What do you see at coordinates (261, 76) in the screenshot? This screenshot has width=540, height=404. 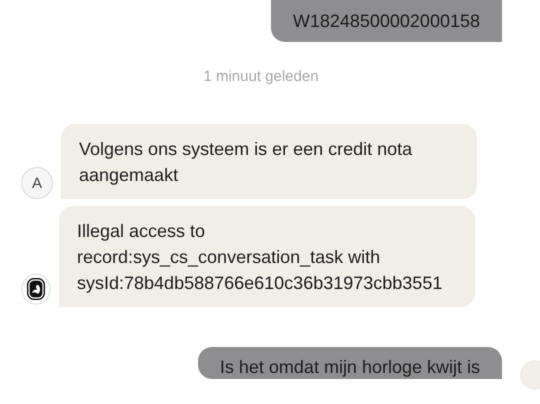 I see `timestamp: 1 minuut geleden` at bounding box center [261, 76].